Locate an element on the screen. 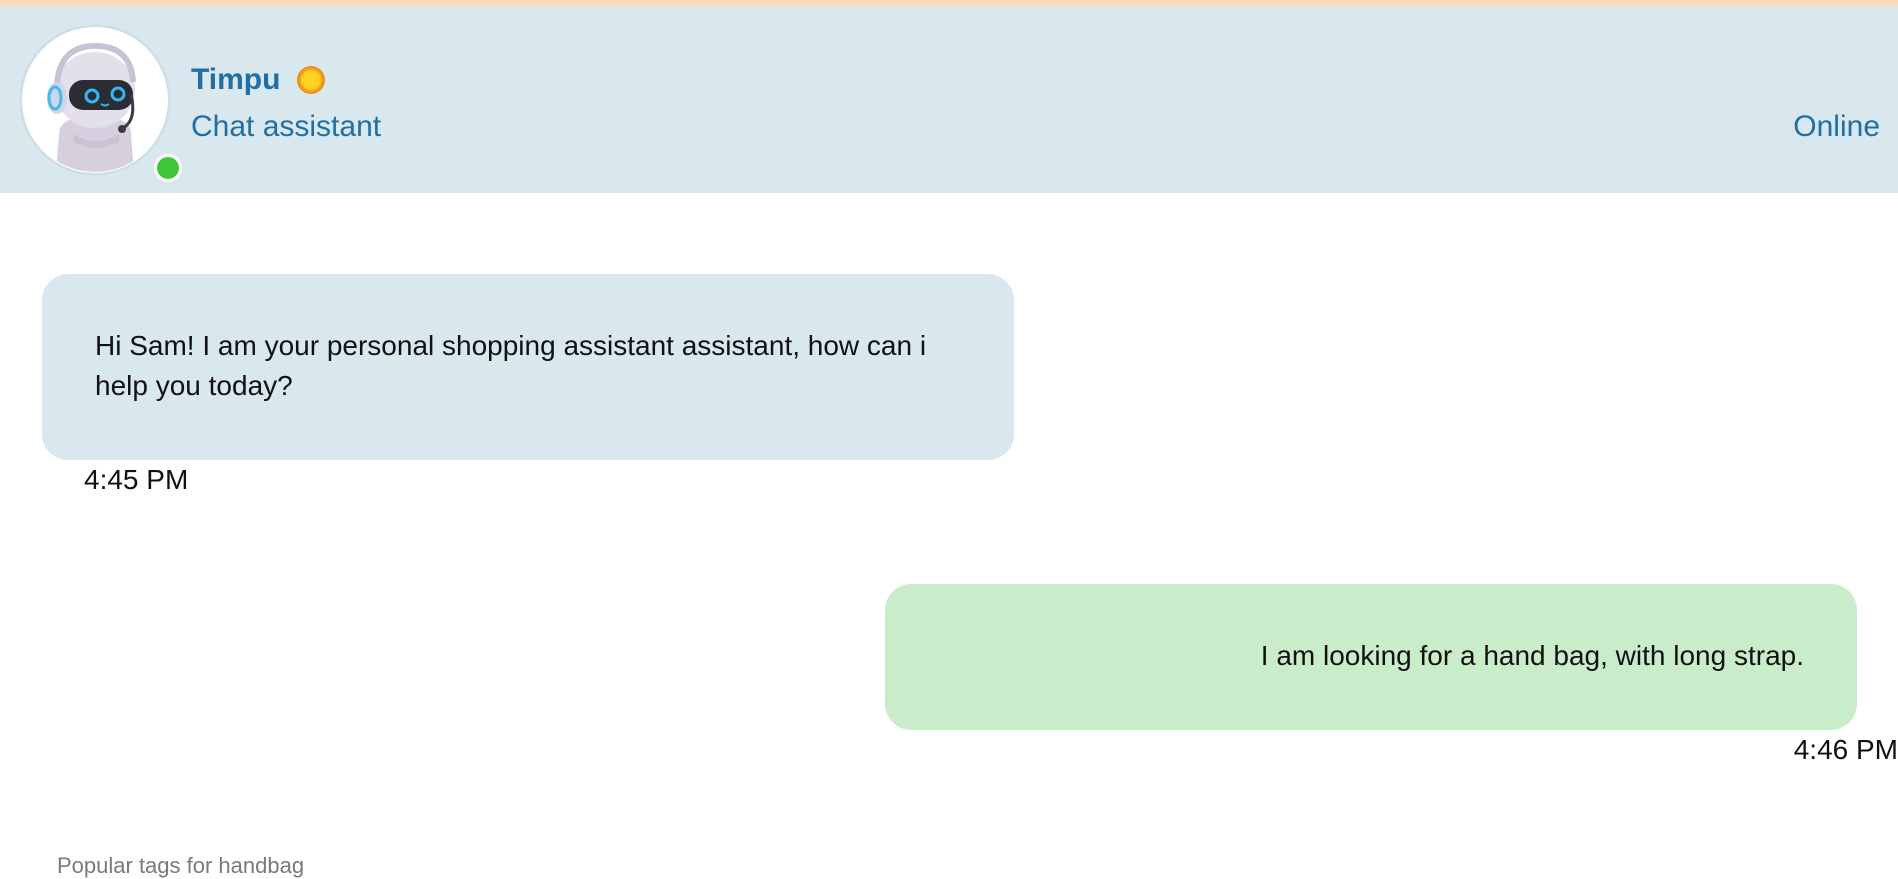  header-name-row: Timpu is located at coordinates (258, 80).